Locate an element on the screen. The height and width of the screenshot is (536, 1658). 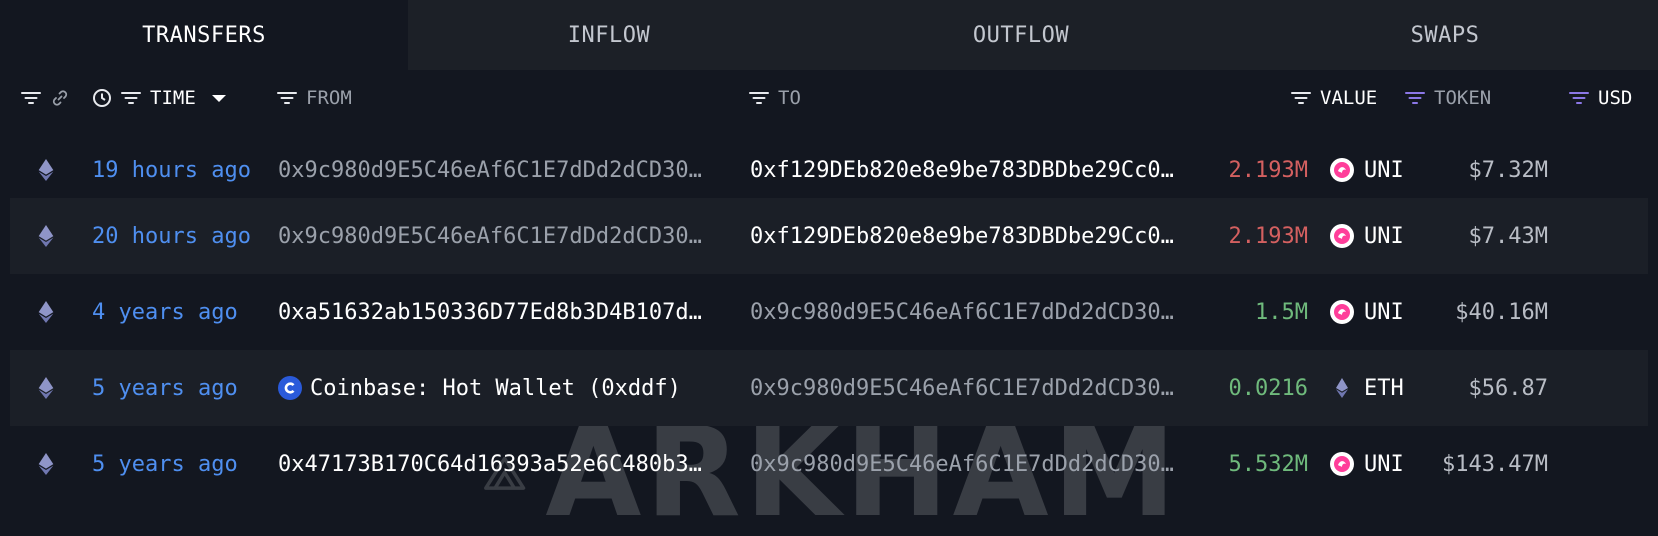
table-header: TIME FROM TO VALUE TOKEN USD is located at coordinates (829, 98).